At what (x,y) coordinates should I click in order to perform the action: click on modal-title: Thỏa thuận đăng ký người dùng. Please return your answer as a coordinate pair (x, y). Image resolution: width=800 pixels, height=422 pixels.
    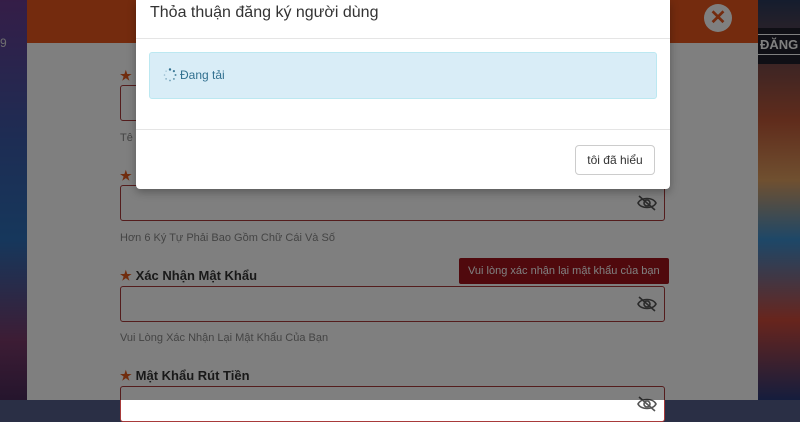
    Looking at the image, I should click on (264, 12).